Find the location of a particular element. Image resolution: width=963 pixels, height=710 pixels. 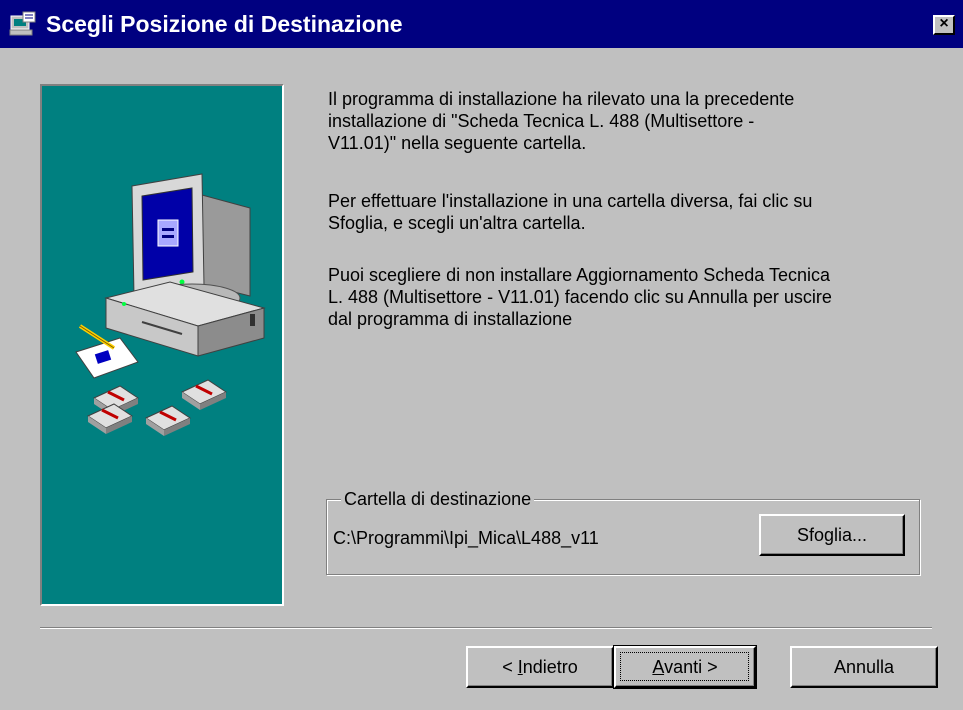

close-icon: × is located at coordinates (944, 23).